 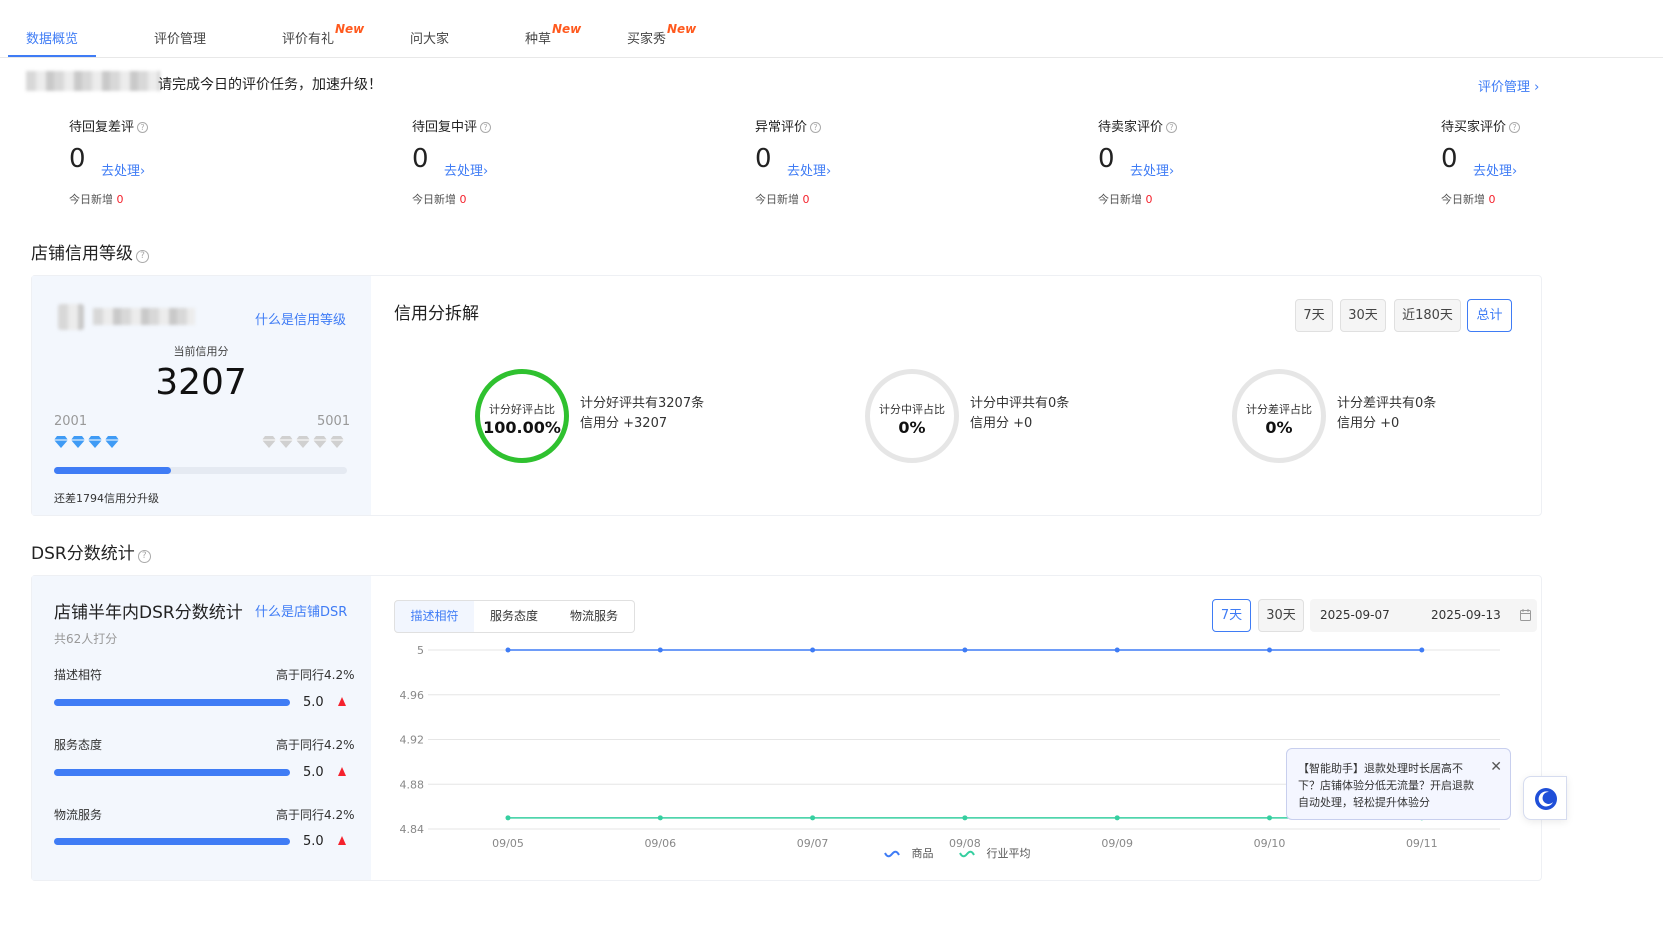 I want to click on tab-buyer-show: 买家秀 New, so click(x=661, y=34).